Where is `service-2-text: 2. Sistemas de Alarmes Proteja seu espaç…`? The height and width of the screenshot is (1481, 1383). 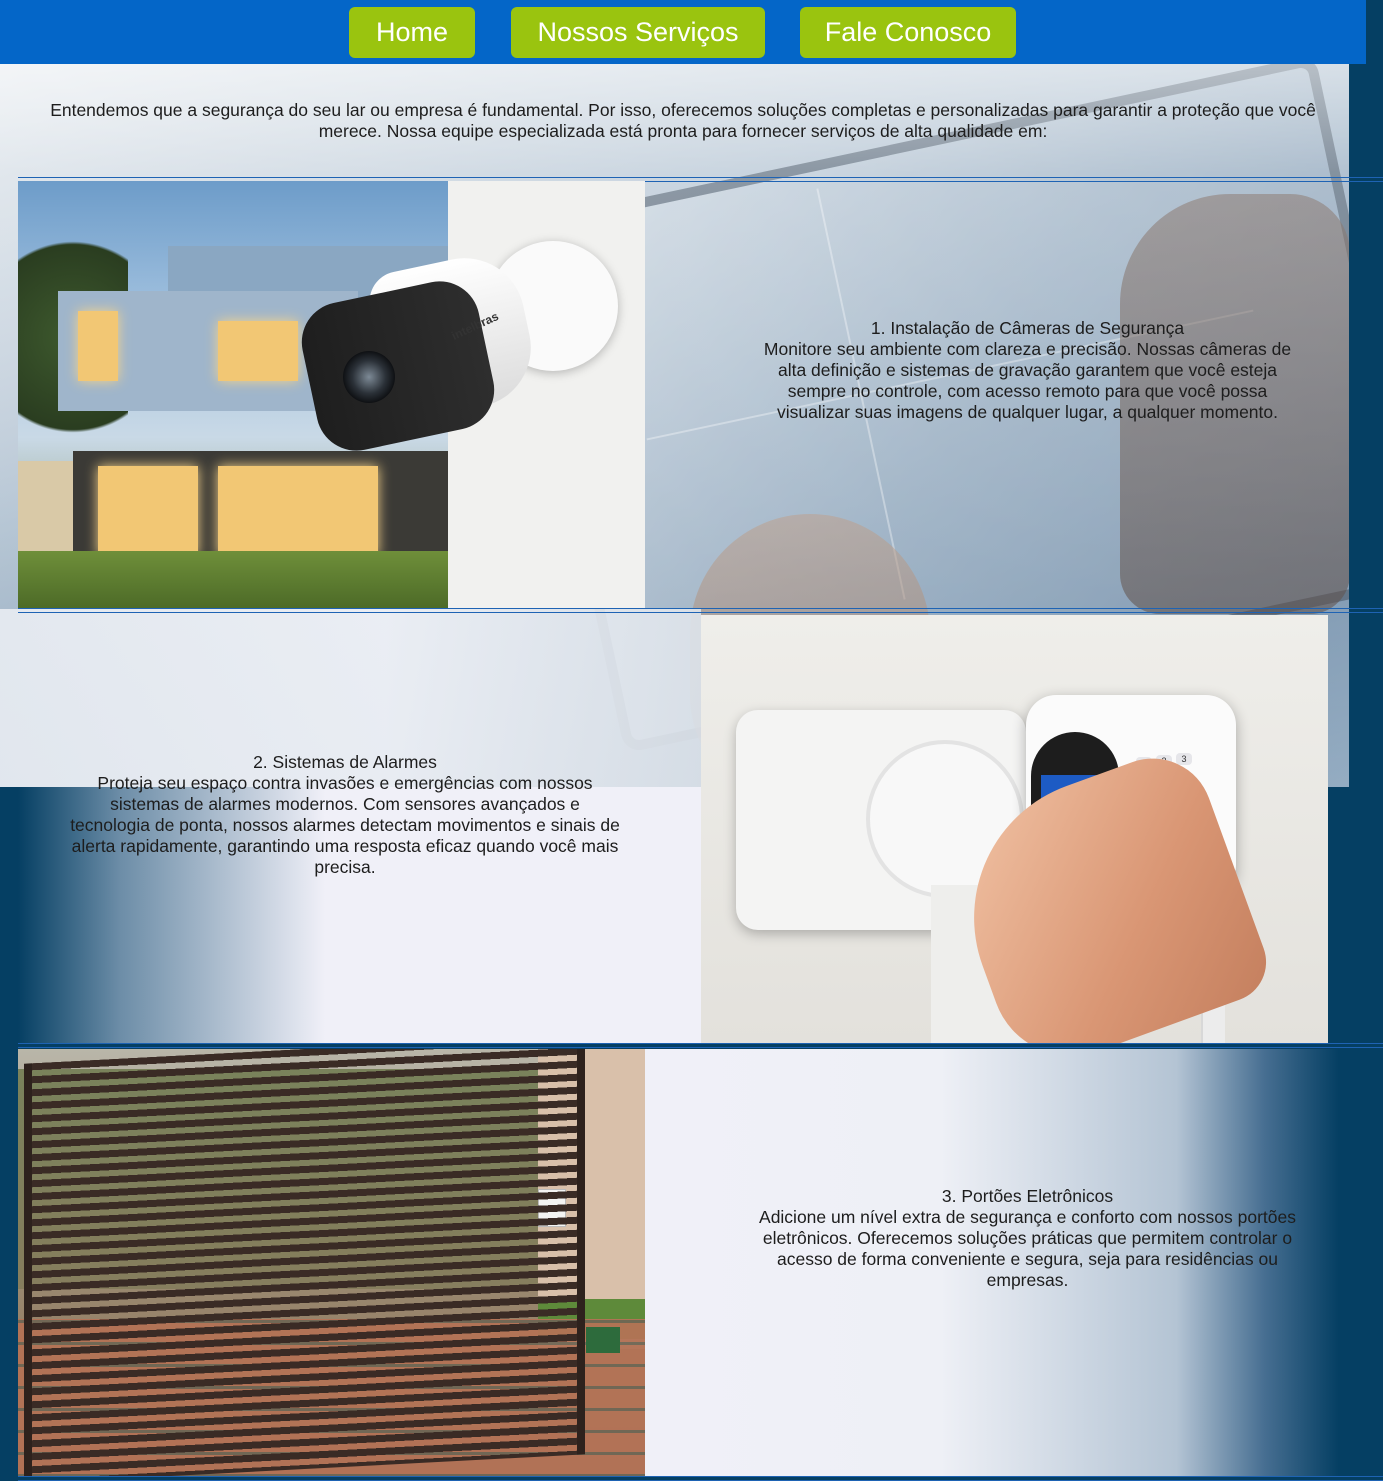 service-2-text: 2. Sistemas de Alarmes Proteja seu espaç… is located at coordinates (345, 815).